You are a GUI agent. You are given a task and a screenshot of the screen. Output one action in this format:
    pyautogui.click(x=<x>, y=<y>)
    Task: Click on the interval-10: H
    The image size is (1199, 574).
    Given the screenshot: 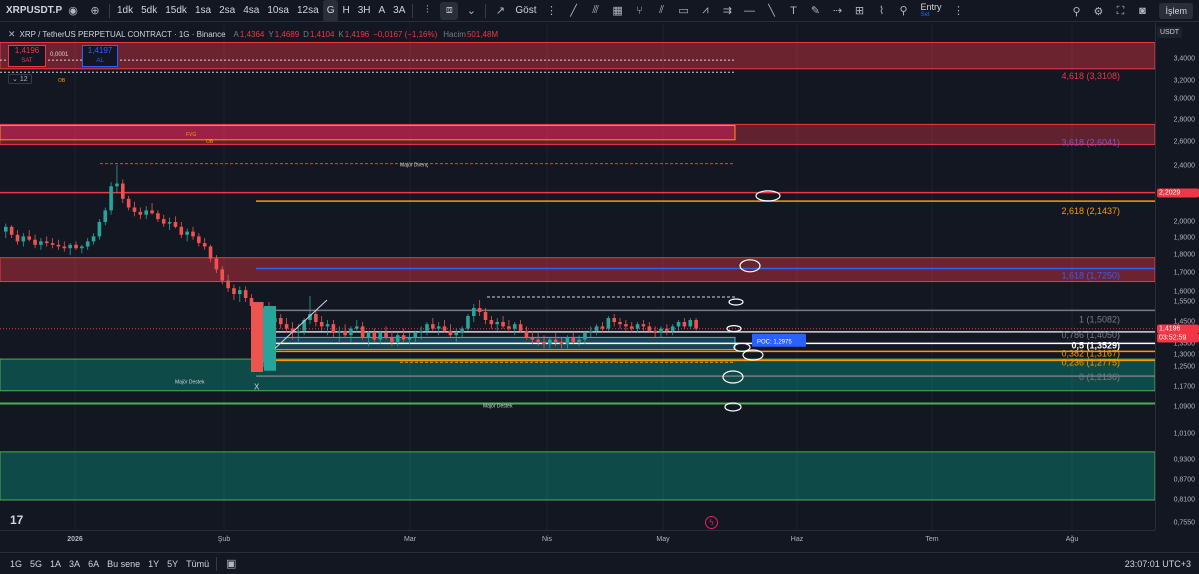 What is the action you would take?
    pyautogui.click(x=345, y=11)
    